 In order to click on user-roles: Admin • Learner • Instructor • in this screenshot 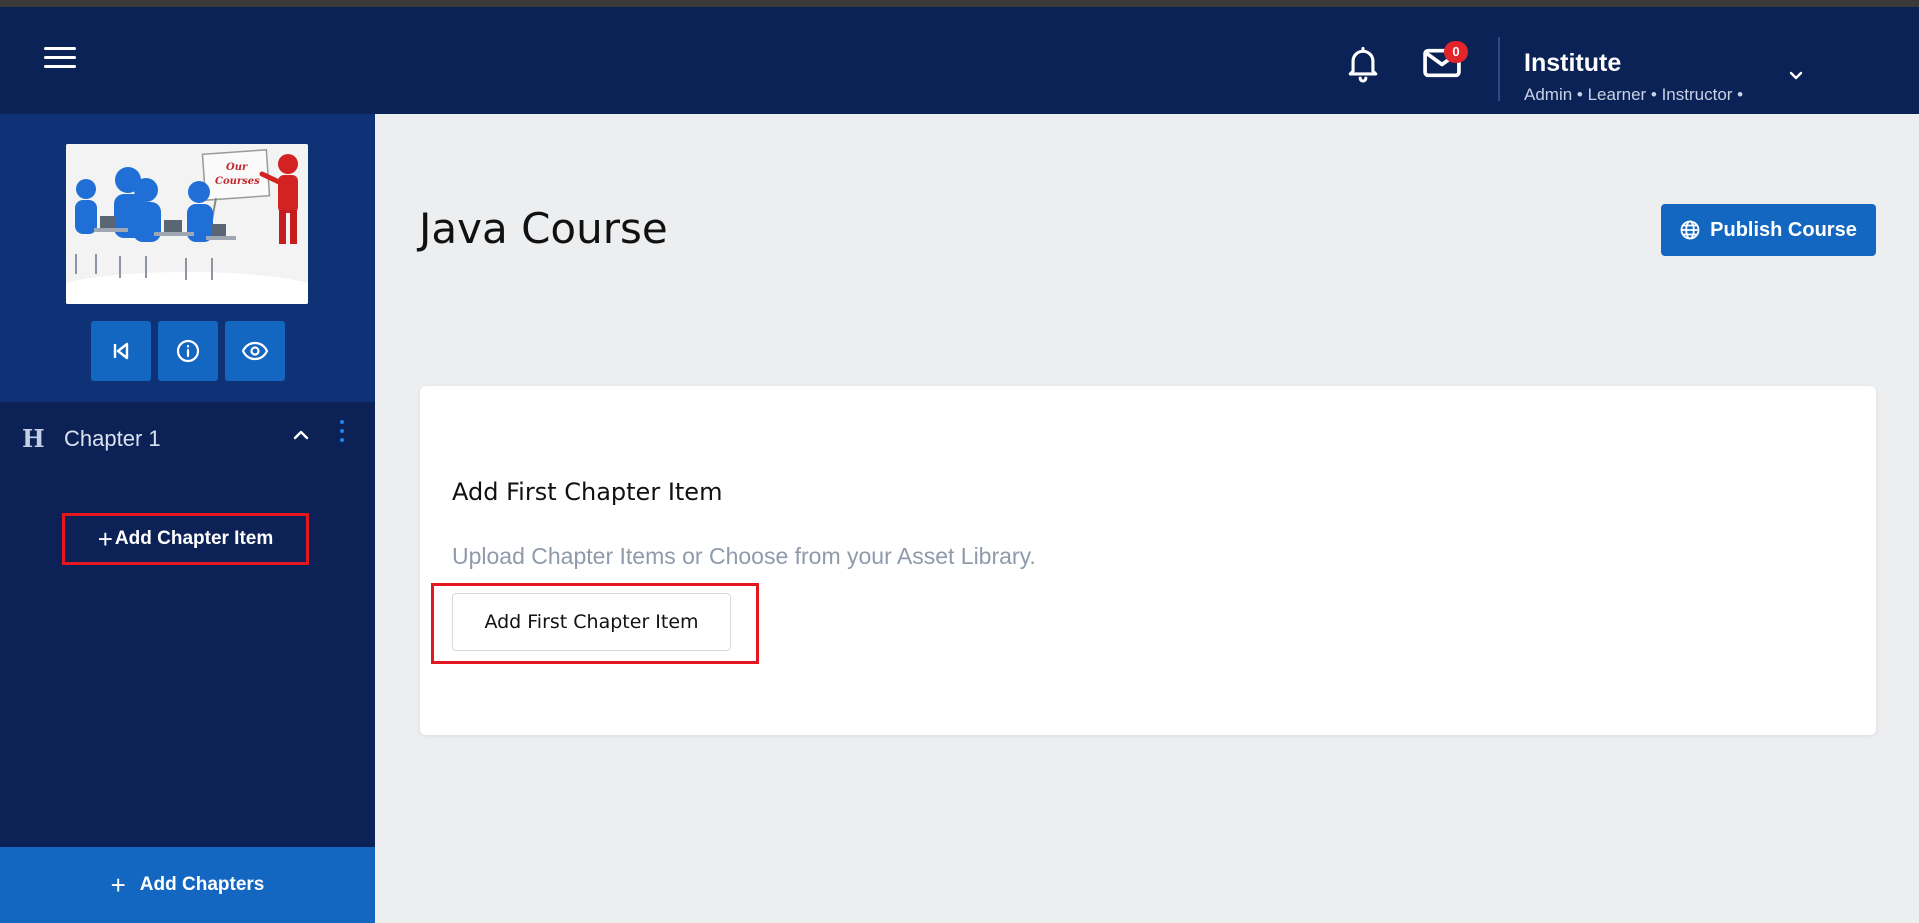, I will do `click(1634, 94)`.